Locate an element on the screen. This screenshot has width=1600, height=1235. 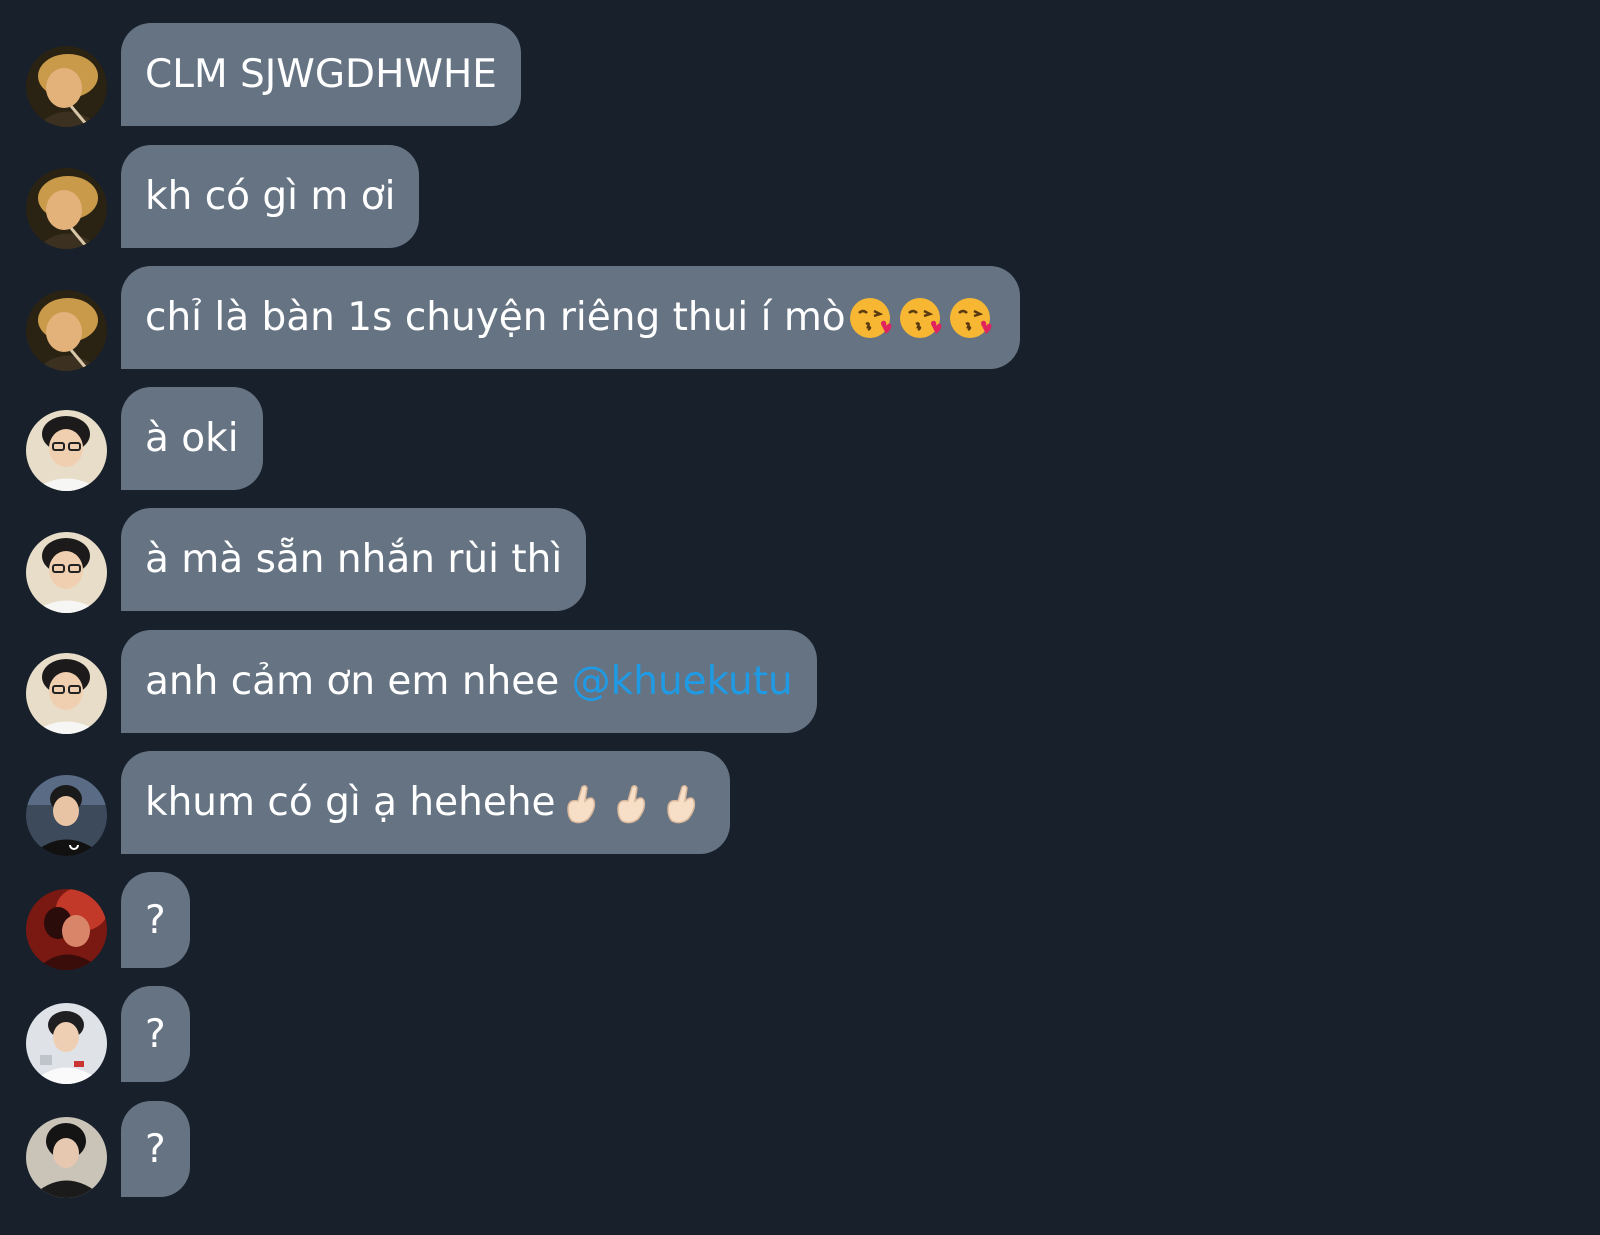
message-text: anh cảm ơn em nhee is located at coordinates (358, 681).